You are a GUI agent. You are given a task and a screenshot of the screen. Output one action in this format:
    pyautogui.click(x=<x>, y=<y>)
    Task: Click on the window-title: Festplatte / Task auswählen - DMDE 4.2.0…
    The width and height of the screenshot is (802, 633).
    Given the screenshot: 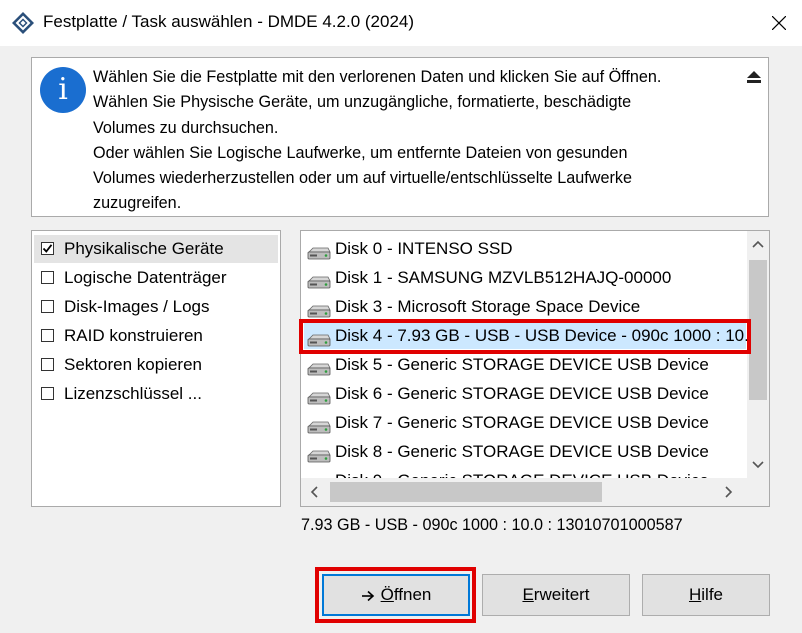 What is the action you would take?
    pyautogui.click(x=229, y=21)
    